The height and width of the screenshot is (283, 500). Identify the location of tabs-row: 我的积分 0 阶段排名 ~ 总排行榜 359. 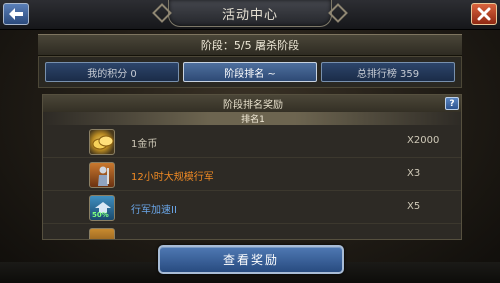
(250, 72).